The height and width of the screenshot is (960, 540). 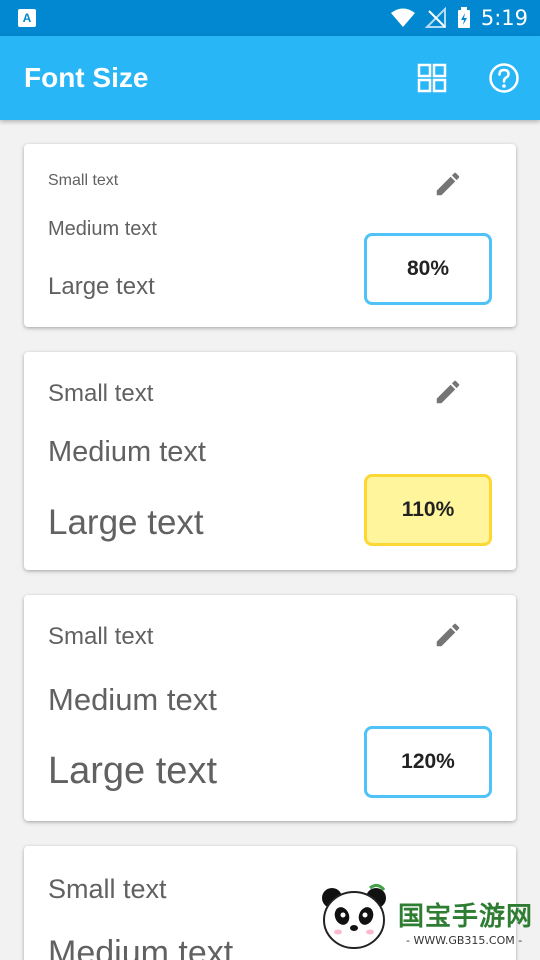 I want to click on grid-view-icon, so click(x=432, y=78).